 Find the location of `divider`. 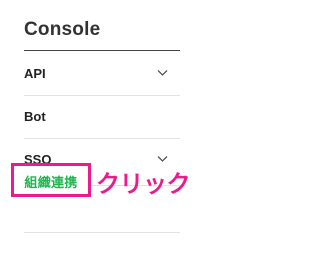

divider is located at coordinates (102, 232).